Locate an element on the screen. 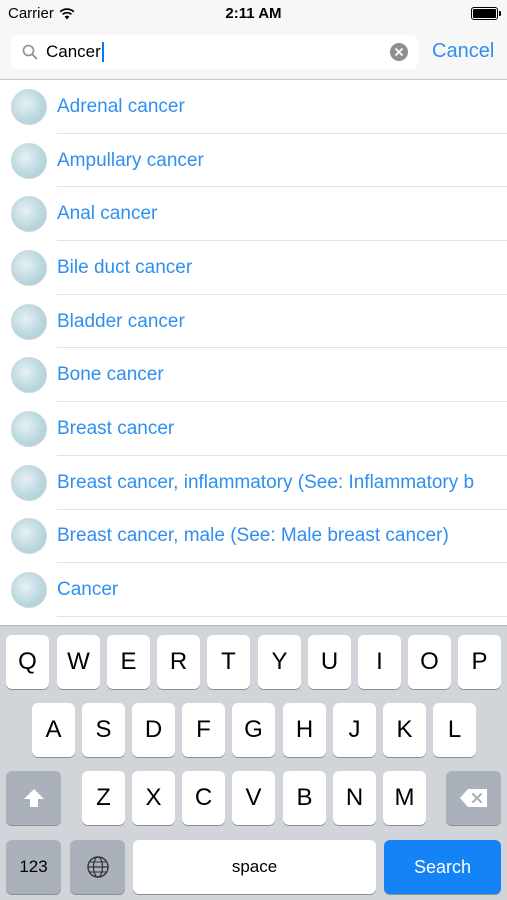  status-time: 2:11 AM is located at coordinates (253, 13).